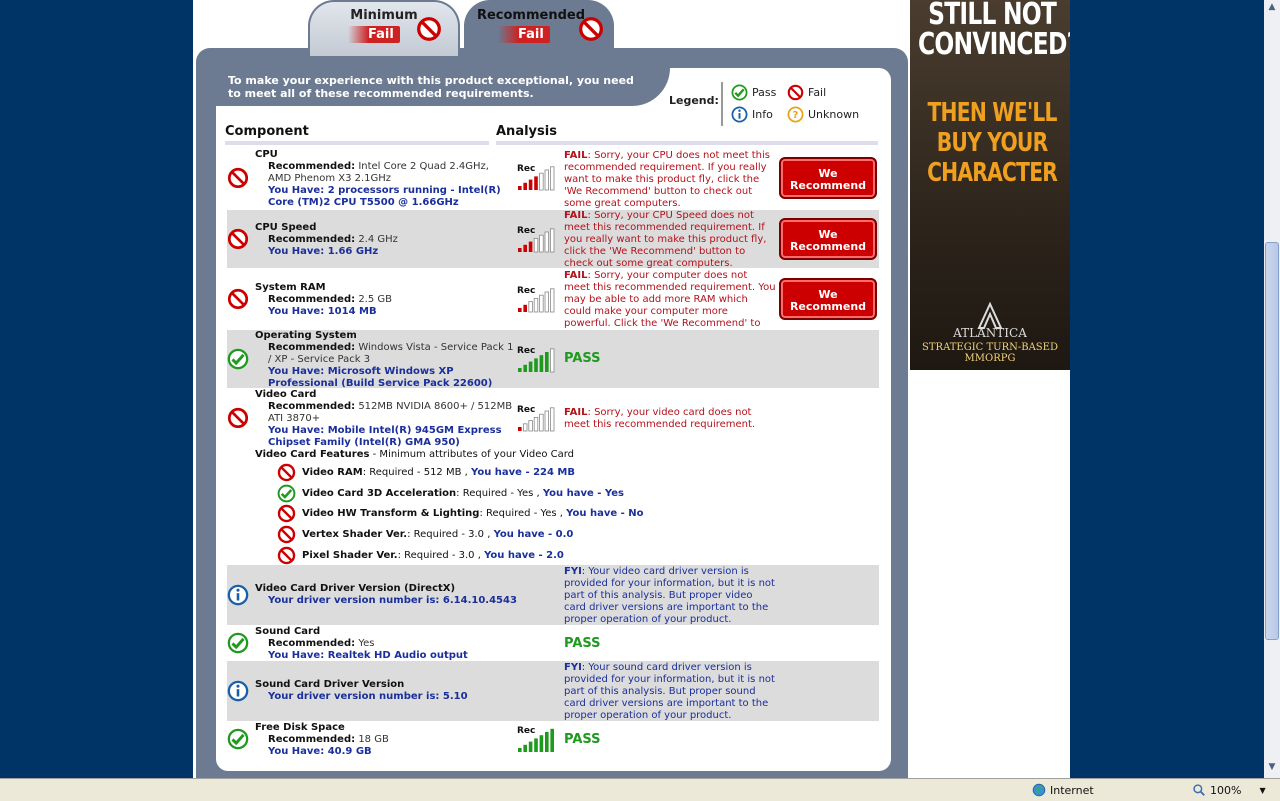 This screenshot has height=801, width=1280. I want to click on tab-recommended-status: Fail, so click(524, 34).